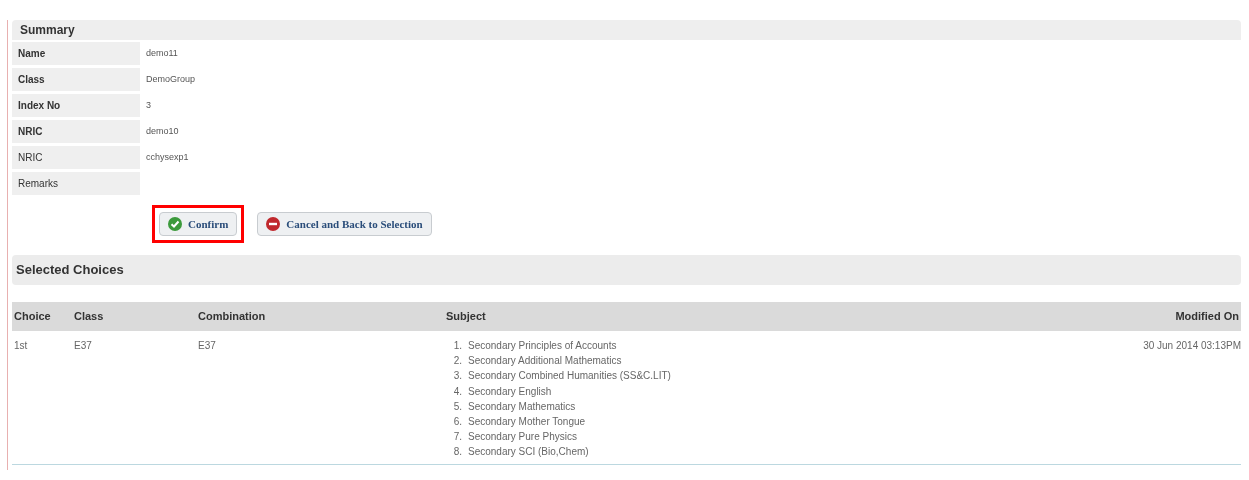 The image size is (1249, 480). I want to click on subject-item: Secondary Mother Tongue, so click(527, 422).